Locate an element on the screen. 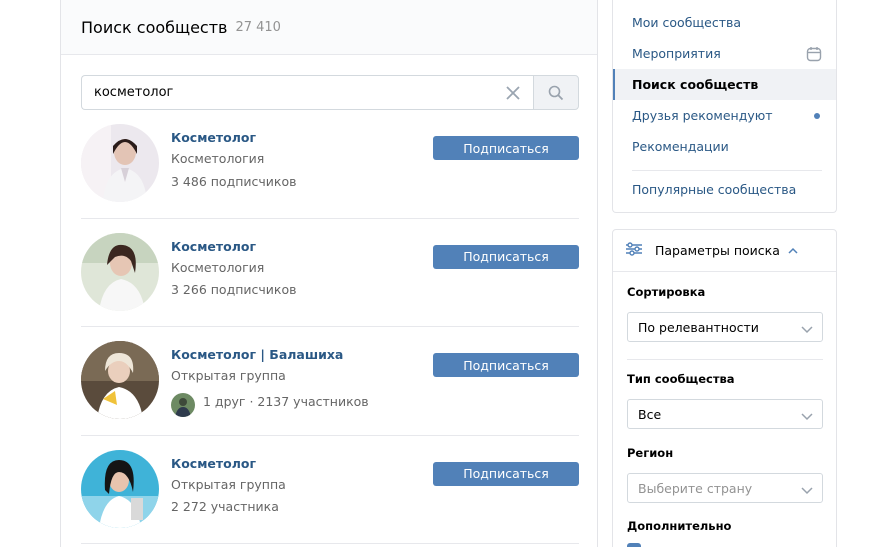 The image size is (896, 547). extra-checkbox is located at coordinates (634, 545).